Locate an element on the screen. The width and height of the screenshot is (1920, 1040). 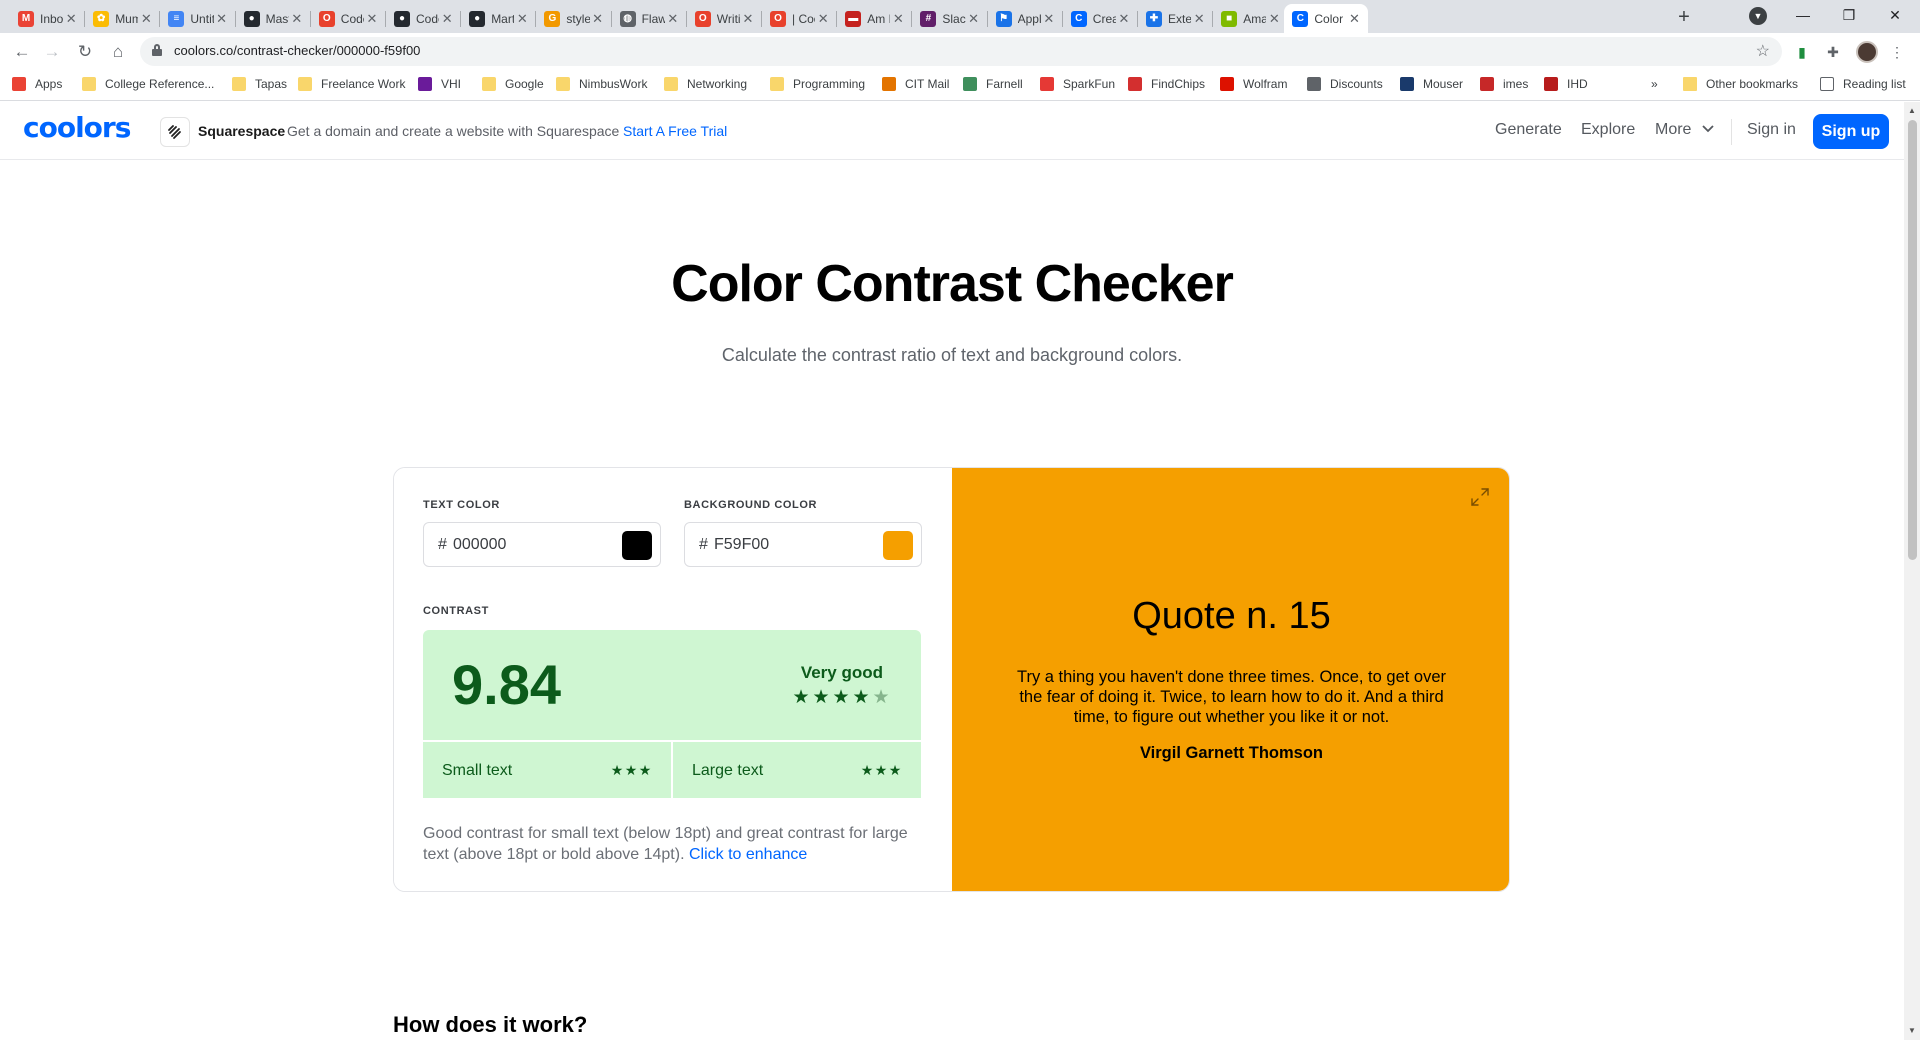
browser-tab: ✚ Exter✕ is located at coordinates (1176, 18).